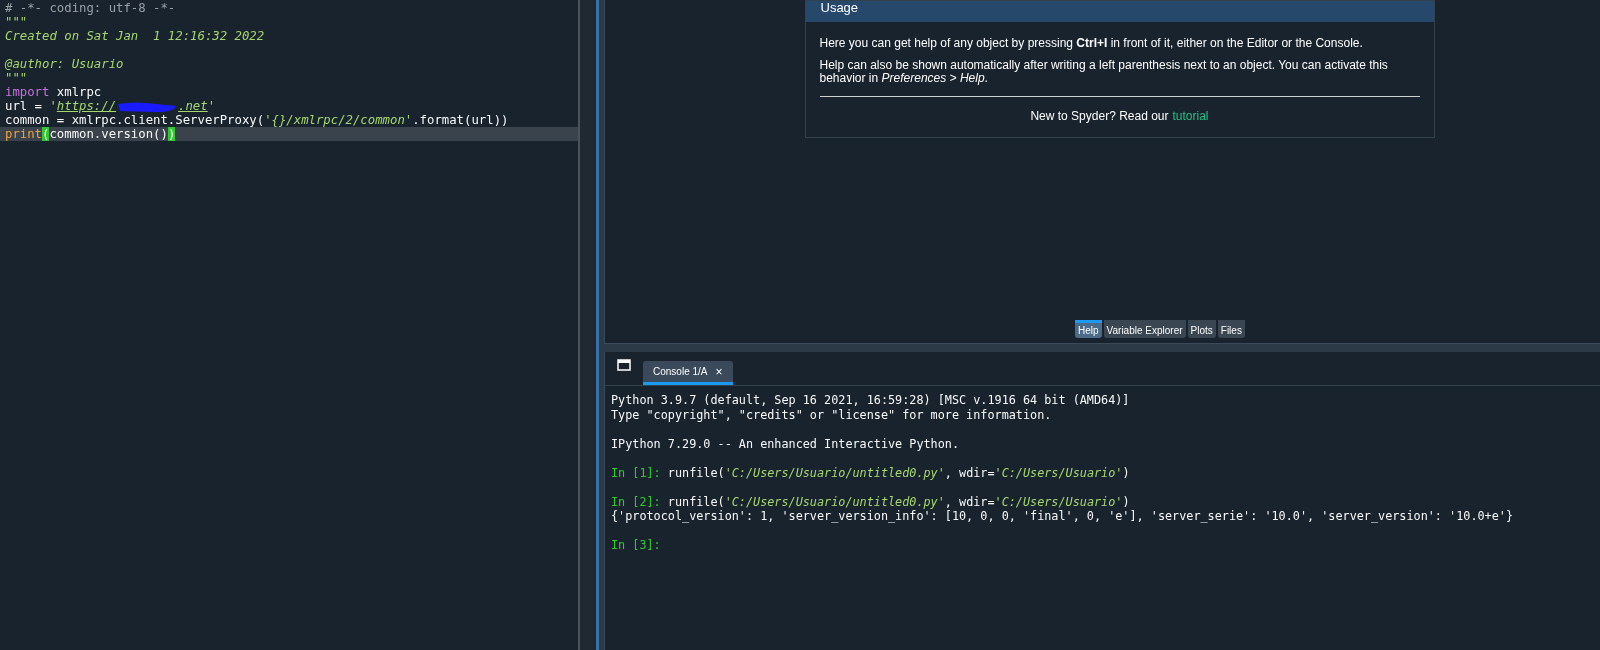 This screenshot has height=650, width=1600. I want to click on code-token: # -*- coding: utf-8 -*-, so click(90, 8).